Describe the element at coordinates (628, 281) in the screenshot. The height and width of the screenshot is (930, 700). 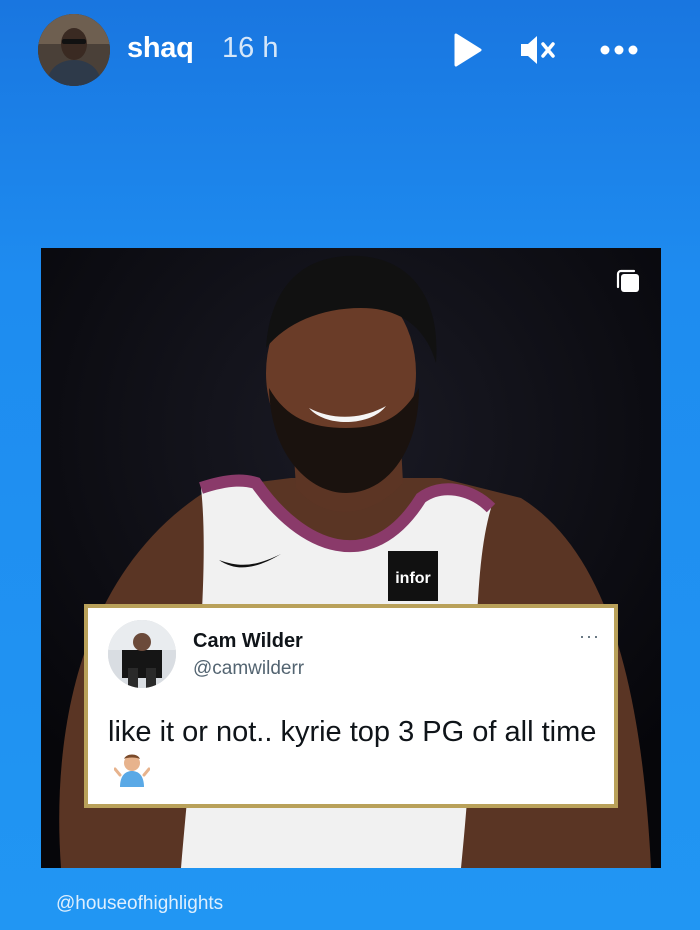
I see `multiple-posts-icon` at that location.